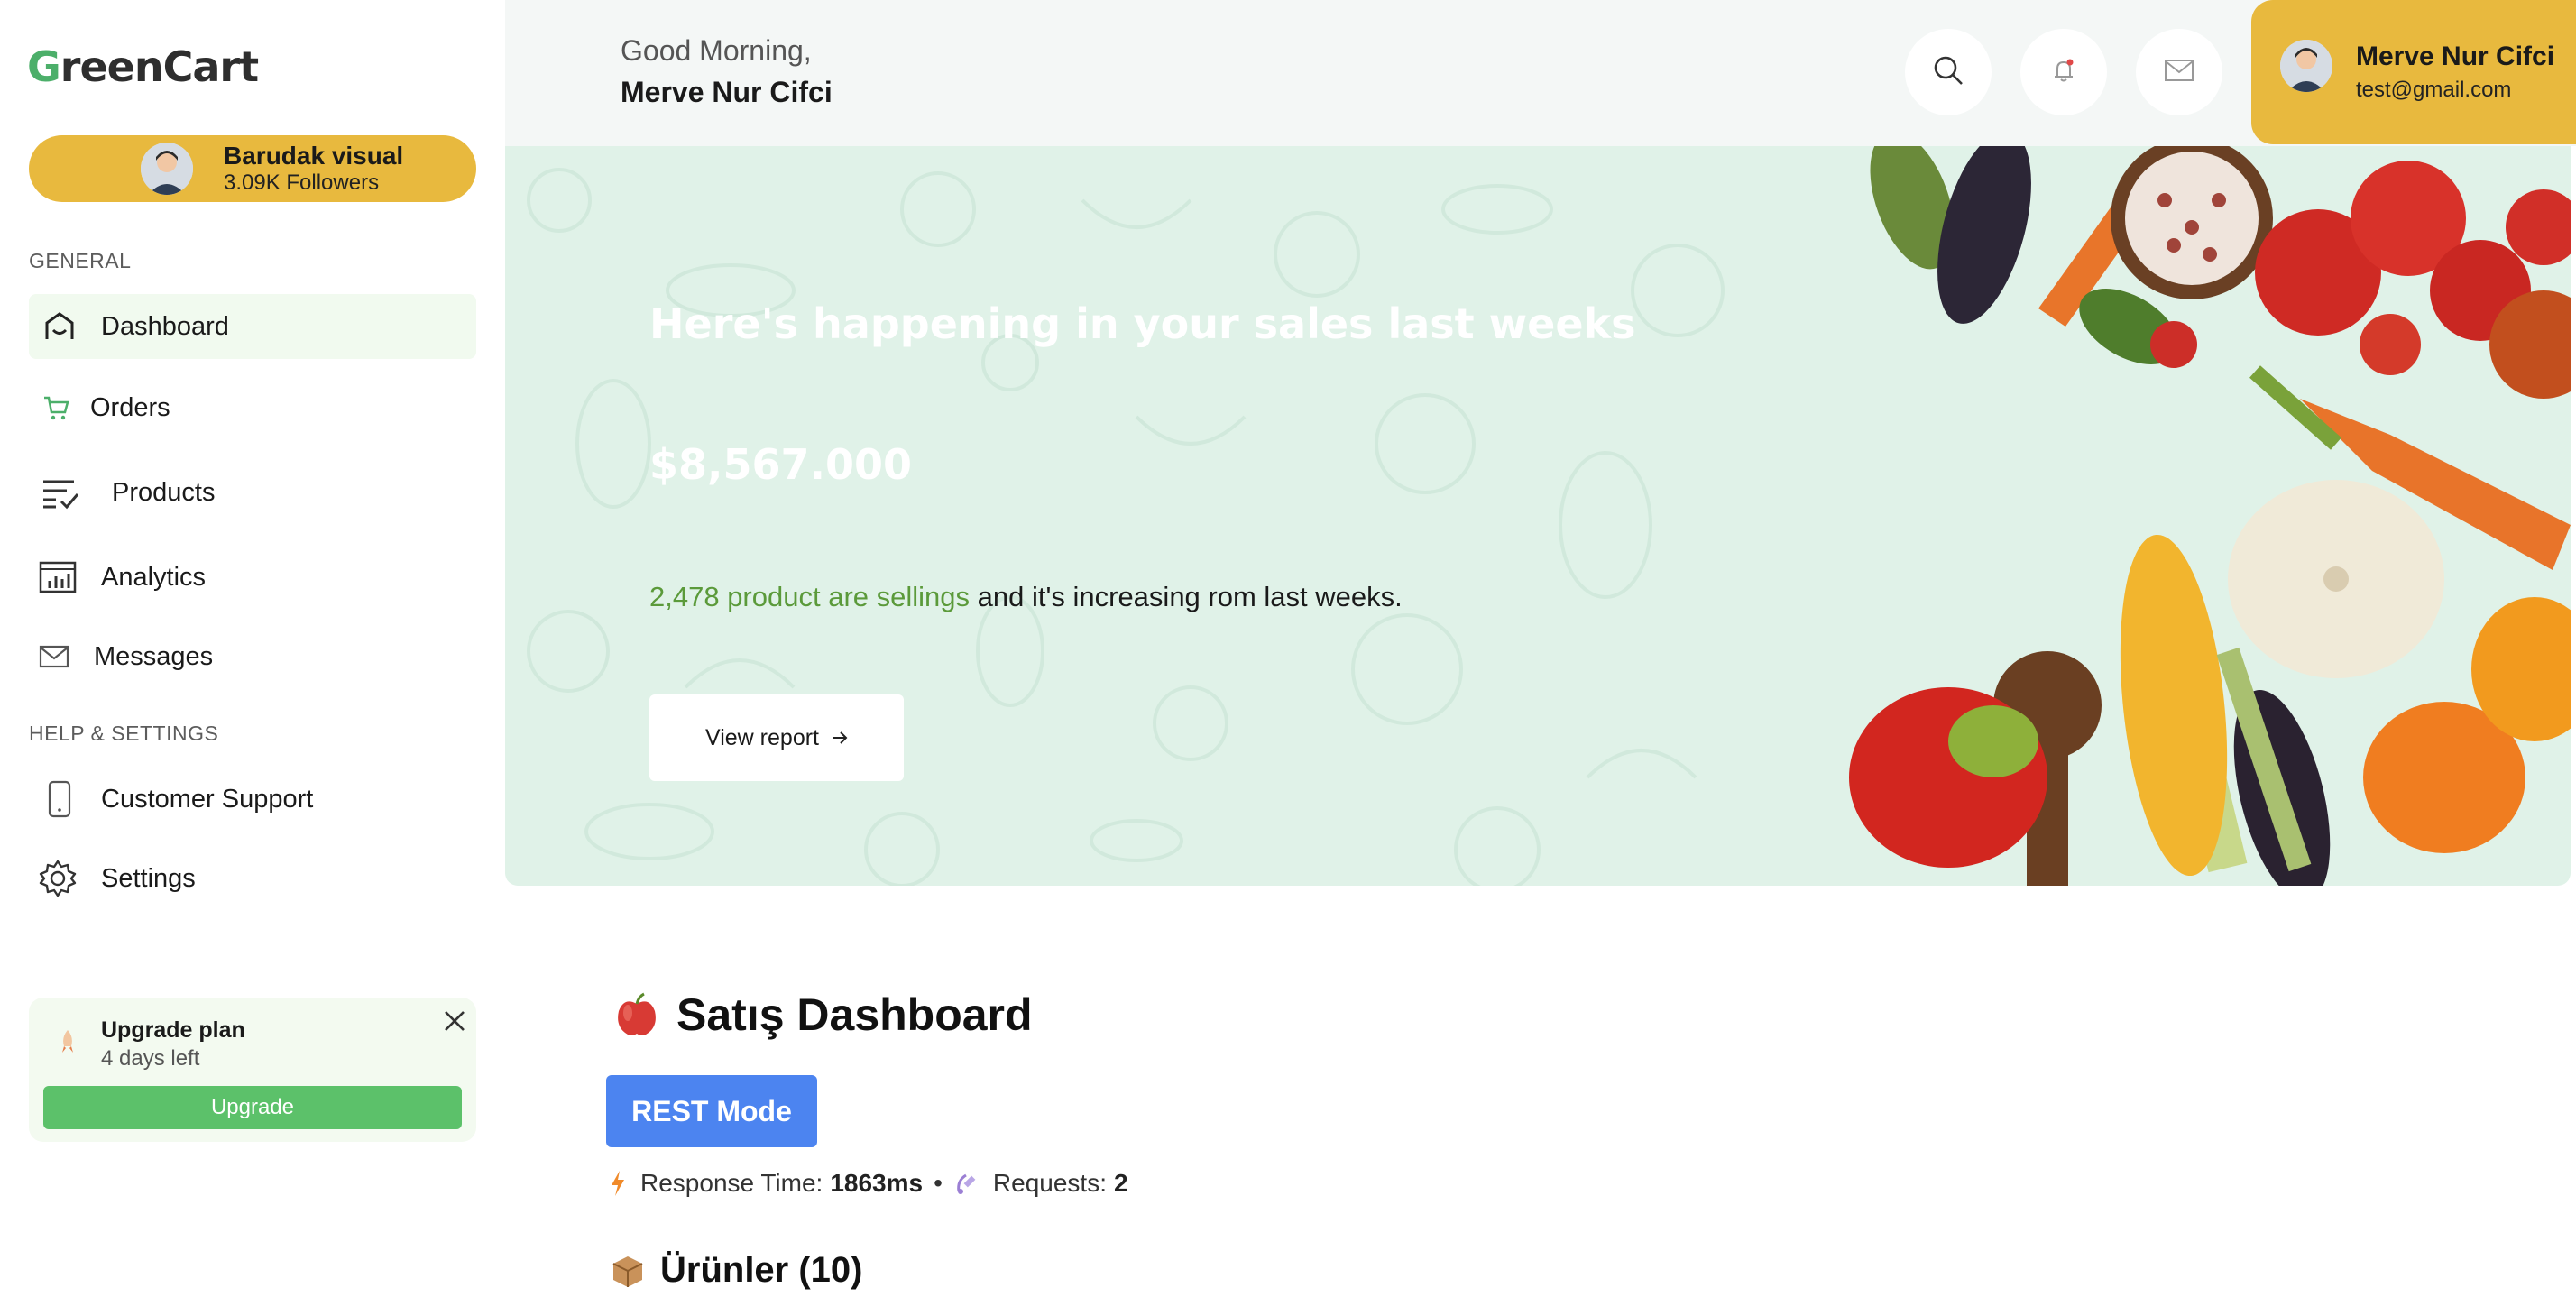 Image resolution: width=2576 pixels, height=1297 pixels. Describe the element at coordinates (150, 1058) in the screenshot. I see `upgrade-days-left: 4 days left` at that location.